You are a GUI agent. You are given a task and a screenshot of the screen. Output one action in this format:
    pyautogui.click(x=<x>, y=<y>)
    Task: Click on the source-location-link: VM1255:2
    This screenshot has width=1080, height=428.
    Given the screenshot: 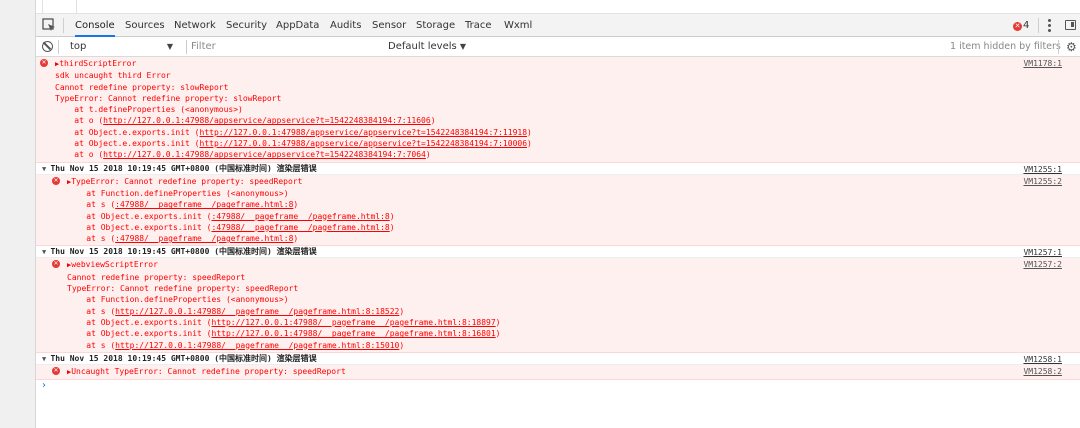 What is the action you would take?
    pyautogui.click(x=1042, y=181)
    